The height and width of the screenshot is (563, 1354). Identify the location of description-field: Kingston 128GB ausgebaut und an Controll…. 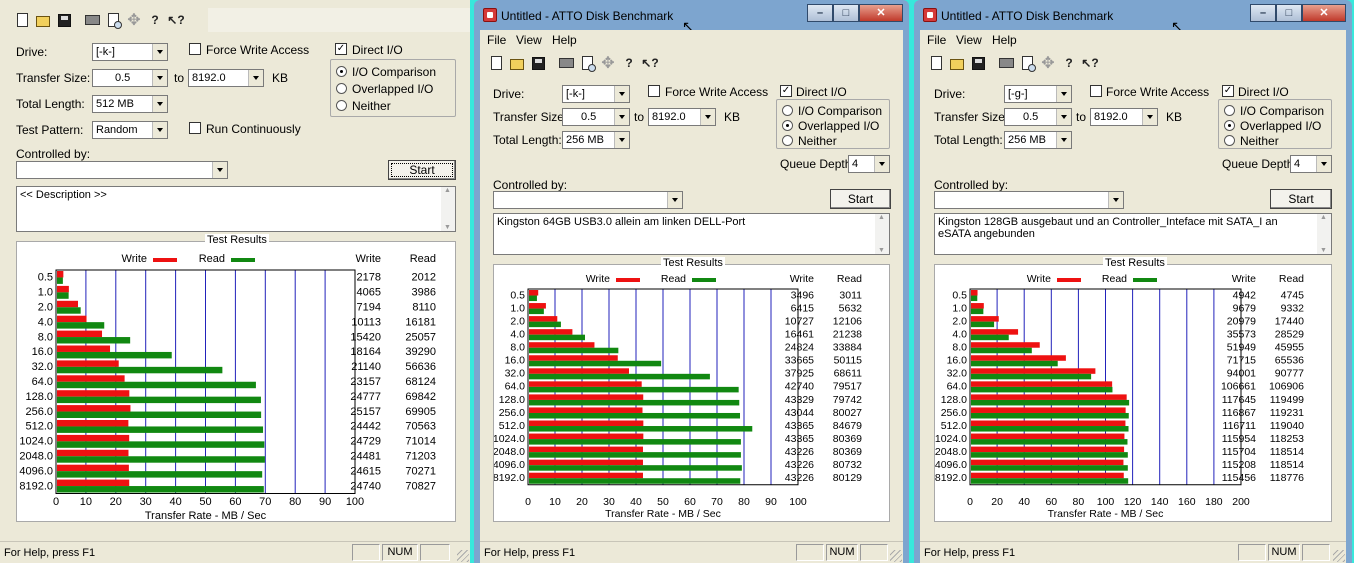
(1133, 234).